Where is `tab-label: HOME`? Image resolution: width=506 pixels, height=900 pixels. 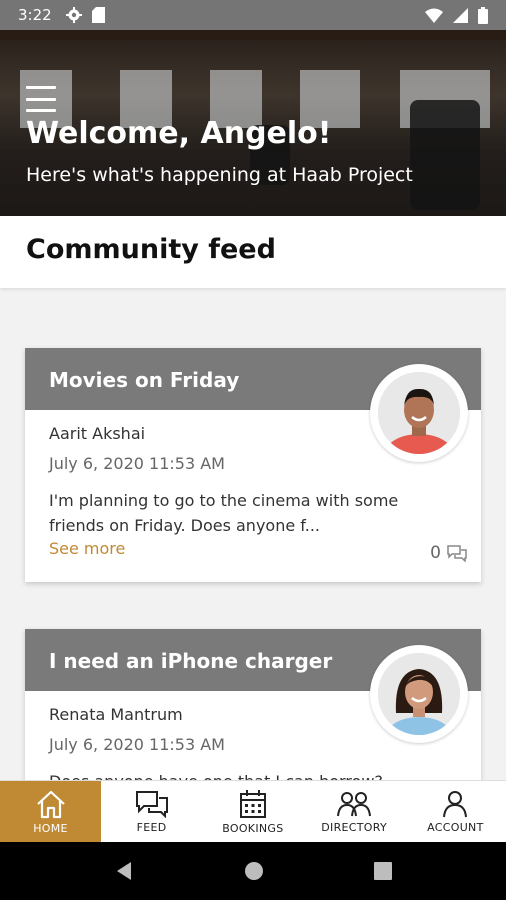
tab-label: HOME is located at coordinates (50, 828).